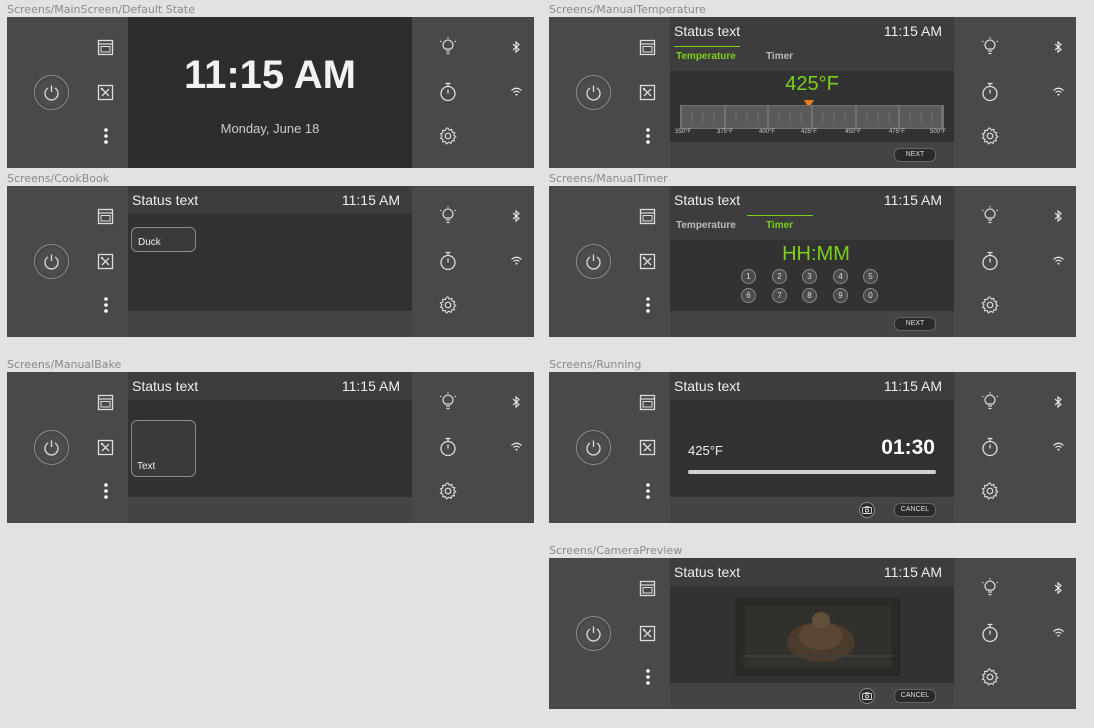 The width and height of the screenshot is (1094, 728). Describe the element at coordinates (627, 9) in the screenshot. I see `frame-label: Screens/ManualTemperature` at that location.